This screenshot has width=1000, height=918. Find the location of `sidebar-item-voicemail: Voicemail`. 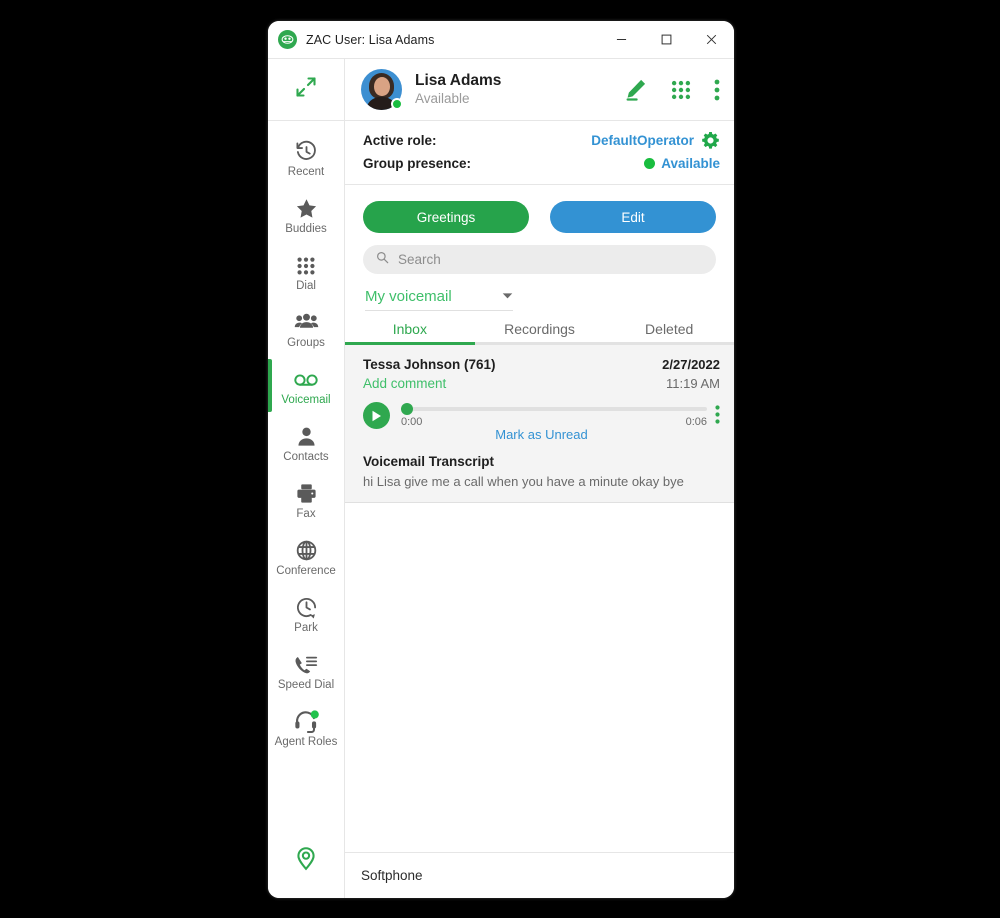

sidebar-item-voicemail: Voicemail is located at coordinates (306, 385).